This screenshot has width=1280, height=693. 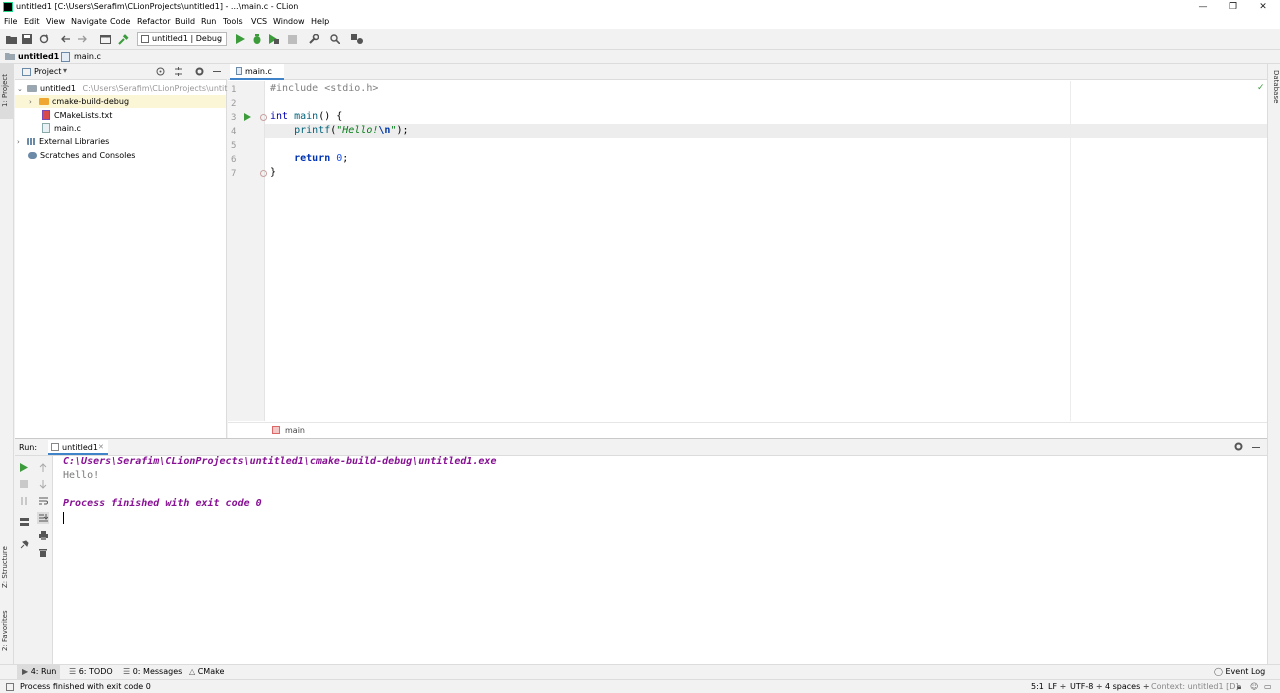 I want to click on line-number: 6, so click(x=234, y=160).